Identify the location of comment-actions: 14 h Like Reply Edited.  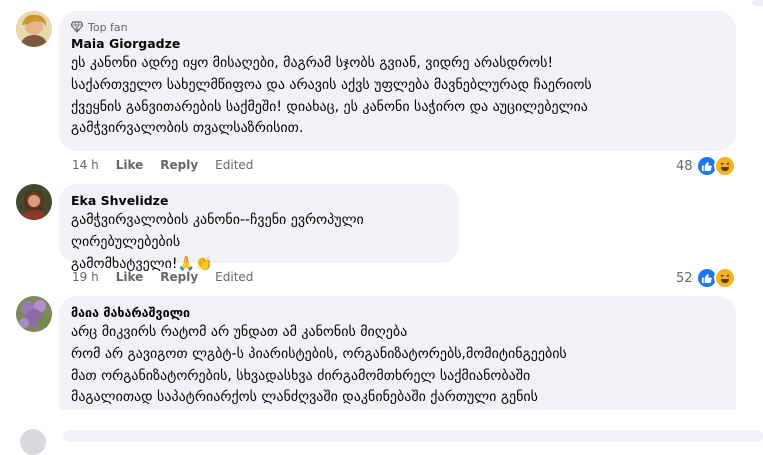
(162, 165).